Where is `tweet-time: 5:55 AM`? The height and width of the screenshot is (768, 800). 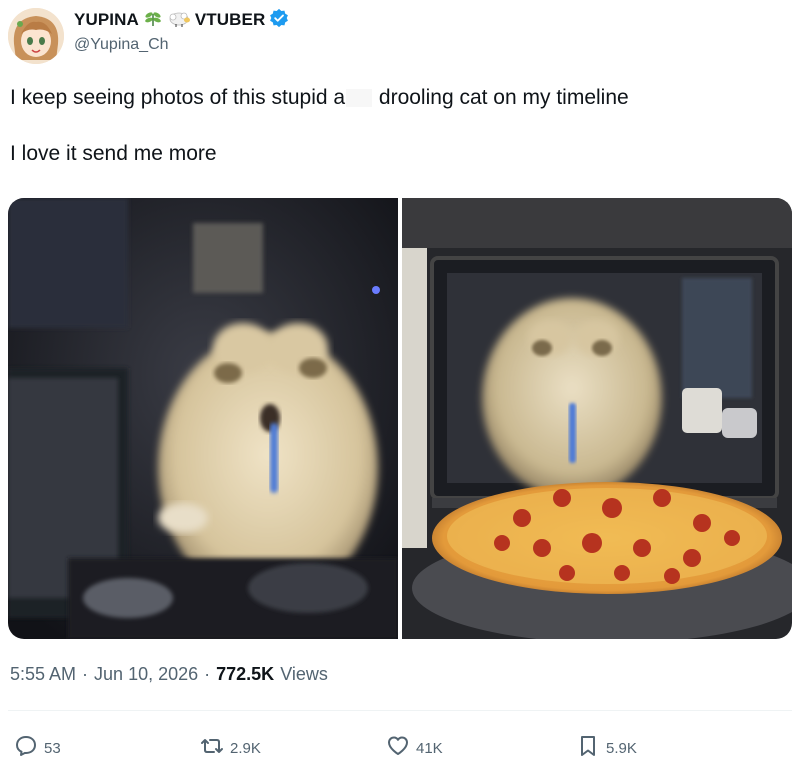
tweet-time: 5:55 AM is located at coordinates (43, 674).